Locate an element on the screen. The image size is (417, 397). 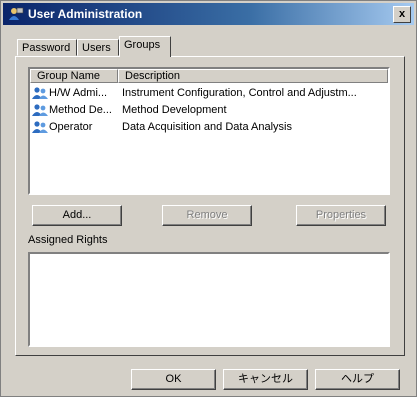
tab-users-label: Users is located at coordinates (96, 48).